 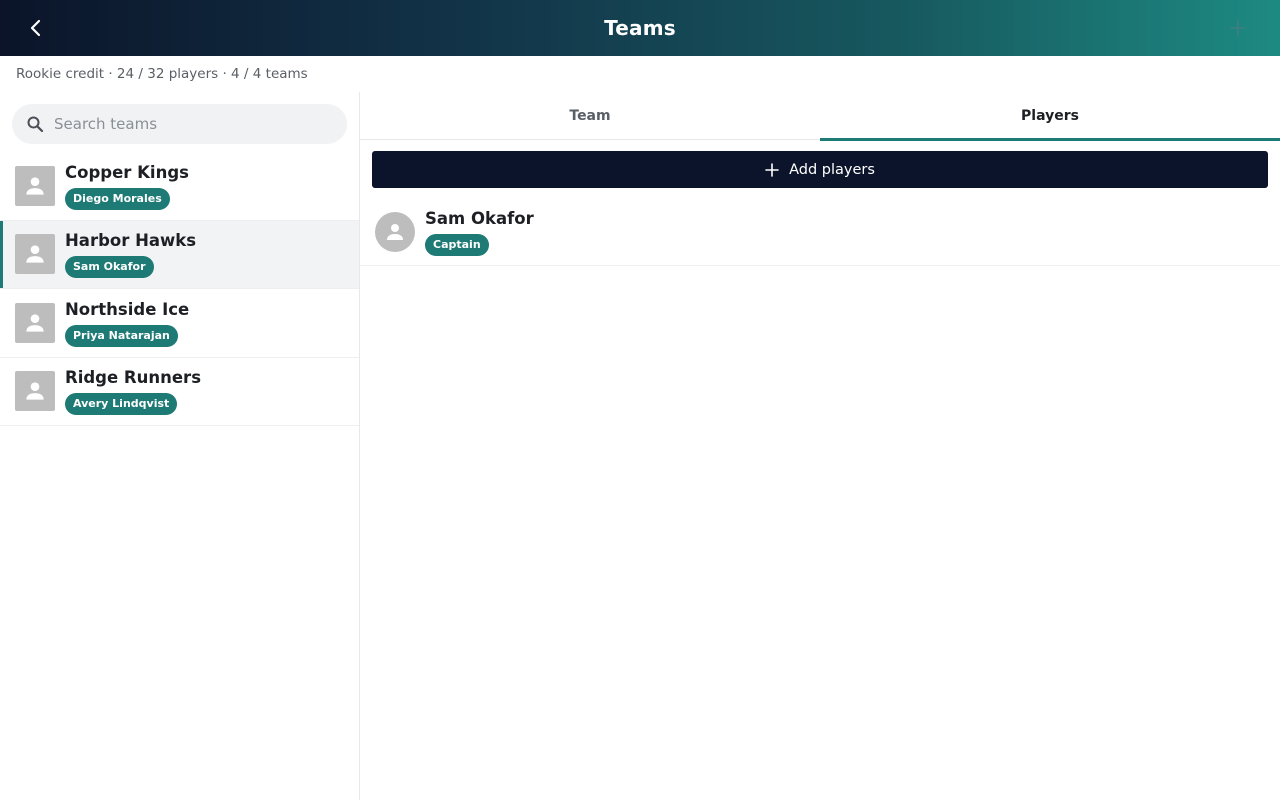 I want to click on back-button, so click(x=36, y=28).